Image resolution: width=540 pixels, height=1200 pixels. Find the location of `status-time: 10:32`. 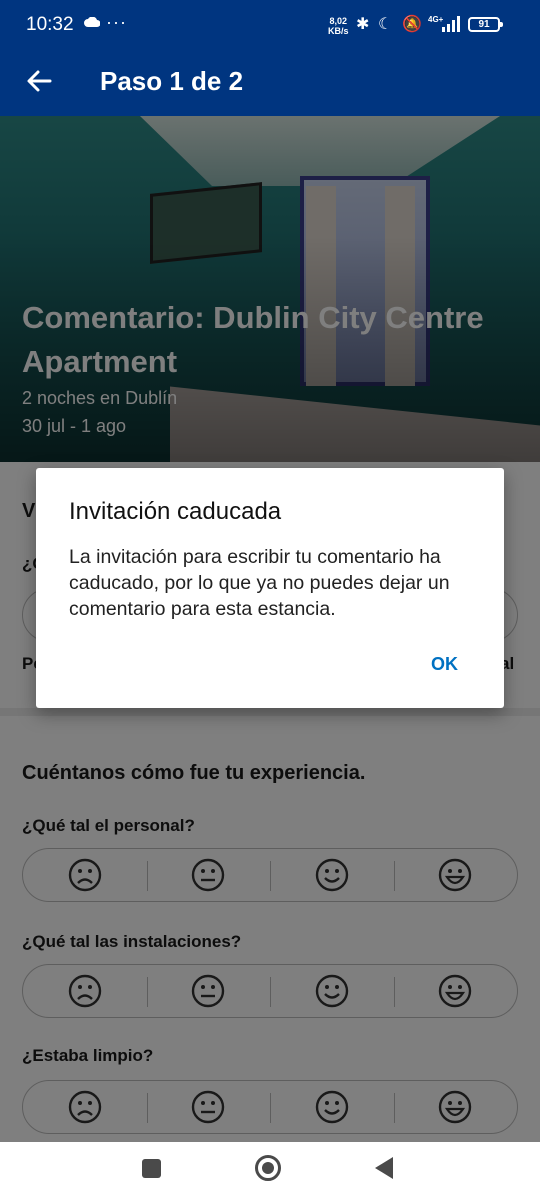

status-time: 10:32 is located at coordinates (50, 24).